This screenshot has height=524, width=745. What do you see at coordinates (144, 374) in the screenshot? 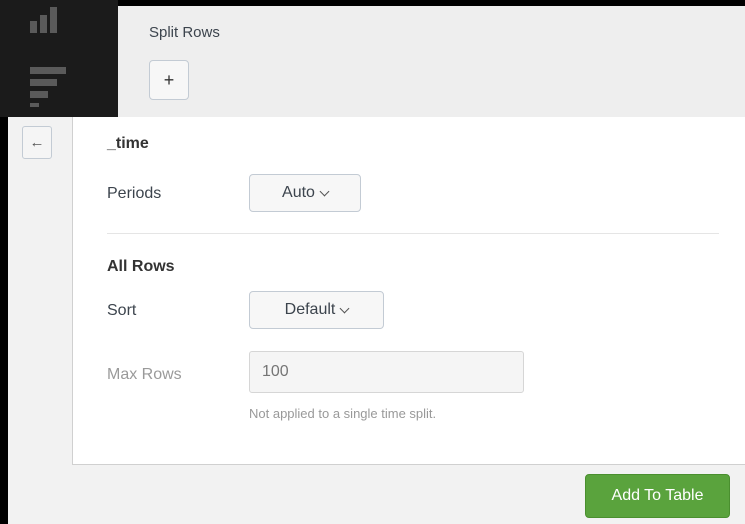
I see `max-rows-label: Max Rows` at bounding box center [144, 374].